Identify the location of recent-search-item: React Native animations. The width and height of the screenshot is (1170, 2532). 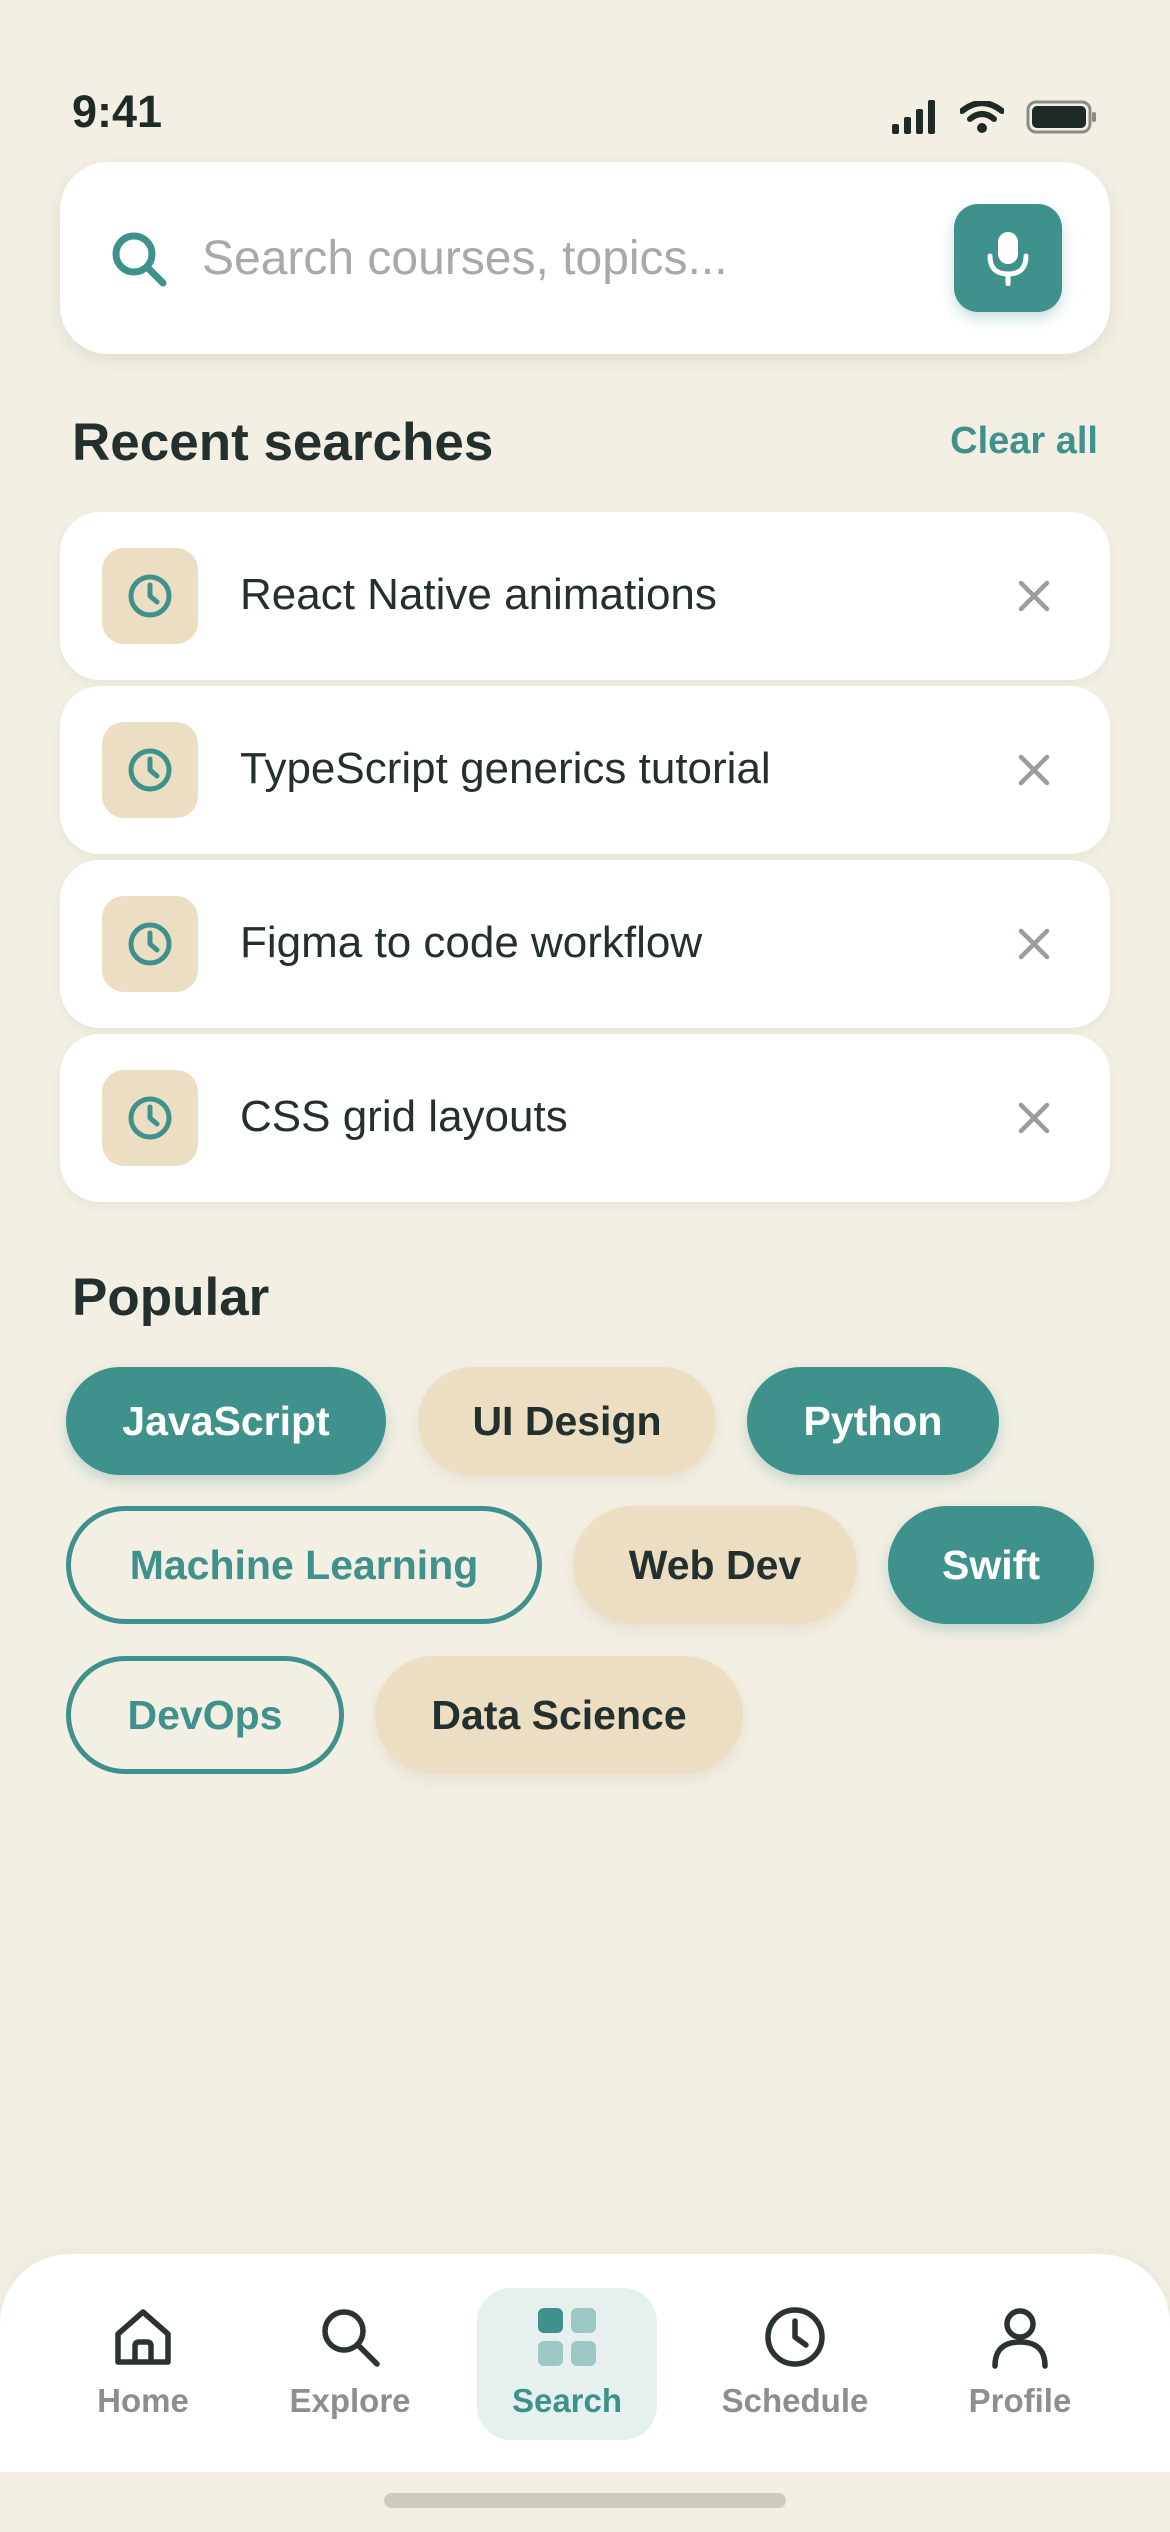
(585, 596).